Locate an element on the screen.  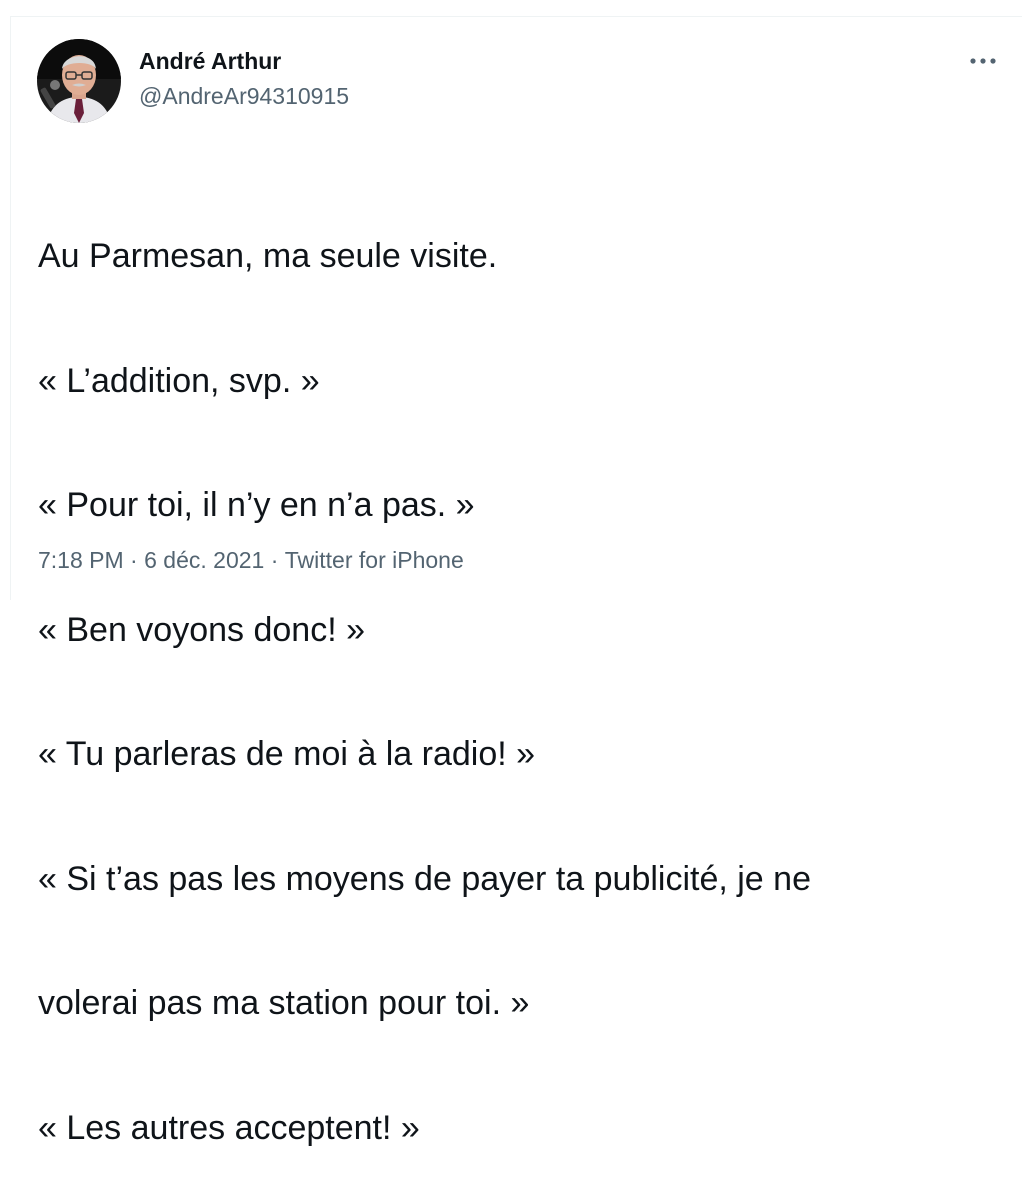
more-horizontal-icon is located at coordinates (983, 61).